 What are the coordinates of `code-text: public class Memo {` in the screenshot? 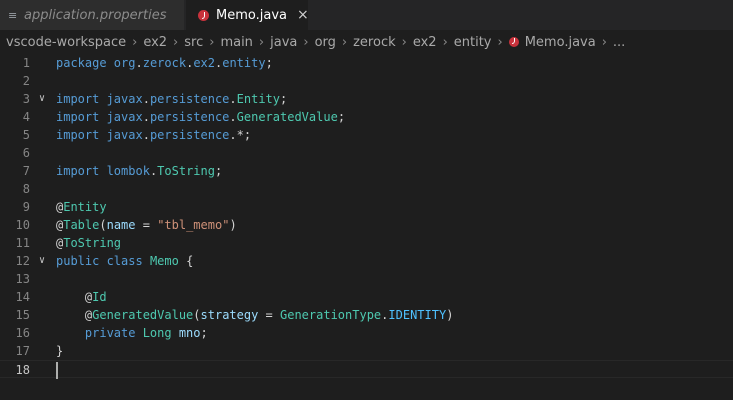 It's located at (125, 261).